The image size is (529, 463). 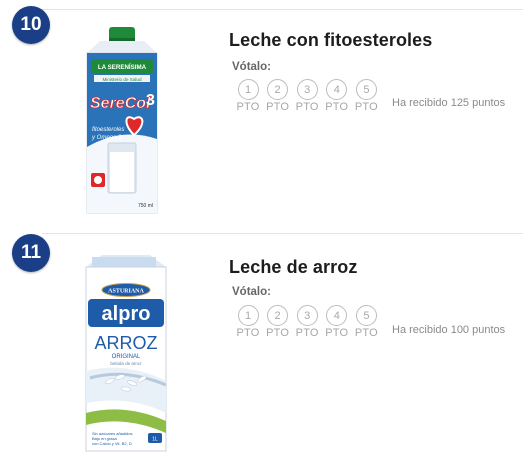 I want to click on product-name: Leche de arroz, so click(x=293, y=267).